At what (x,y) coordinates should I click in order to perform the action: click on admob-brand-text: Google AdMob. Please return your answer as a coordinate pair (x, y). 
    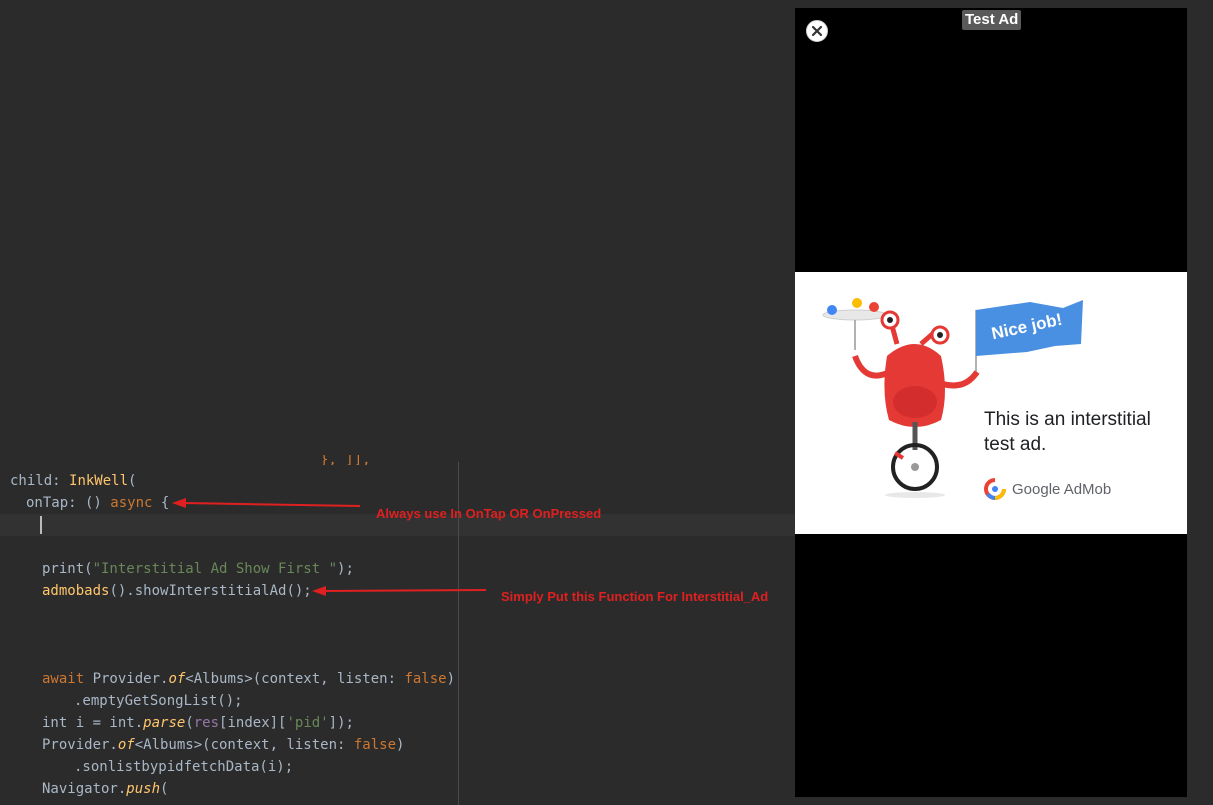
    Looking at the image, I should click on (1062, 489).